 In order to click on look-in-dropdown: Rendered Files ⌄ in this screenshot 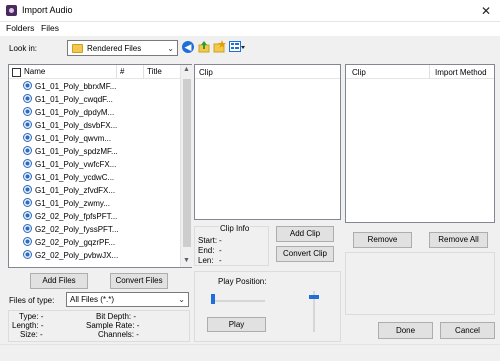, I will do `click(122, 48)`.